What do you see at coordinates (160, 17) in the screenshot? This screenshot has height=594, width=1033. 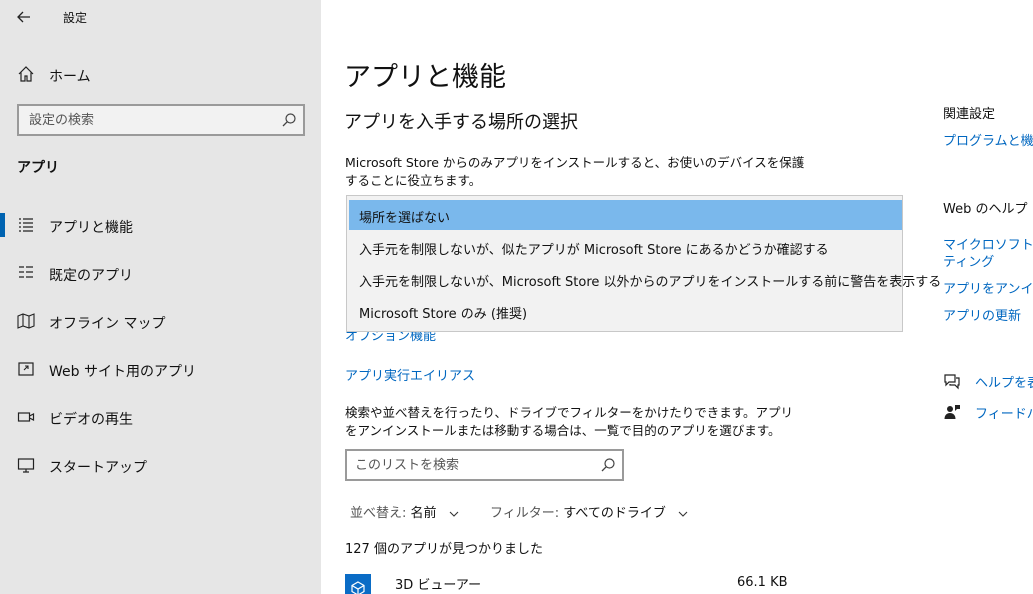 I see `title-bar: 設定` at bounding box center [160, 17].